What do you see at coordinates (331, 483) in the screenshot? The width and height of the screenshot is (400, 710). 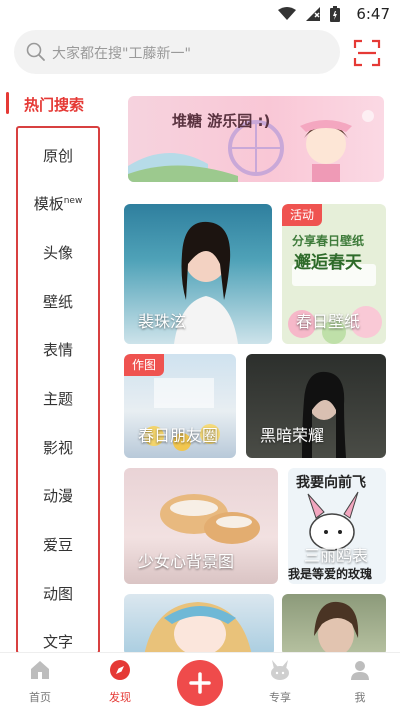 I see `card-top-text: 我要向前飞` at bounding box center [331, 483].